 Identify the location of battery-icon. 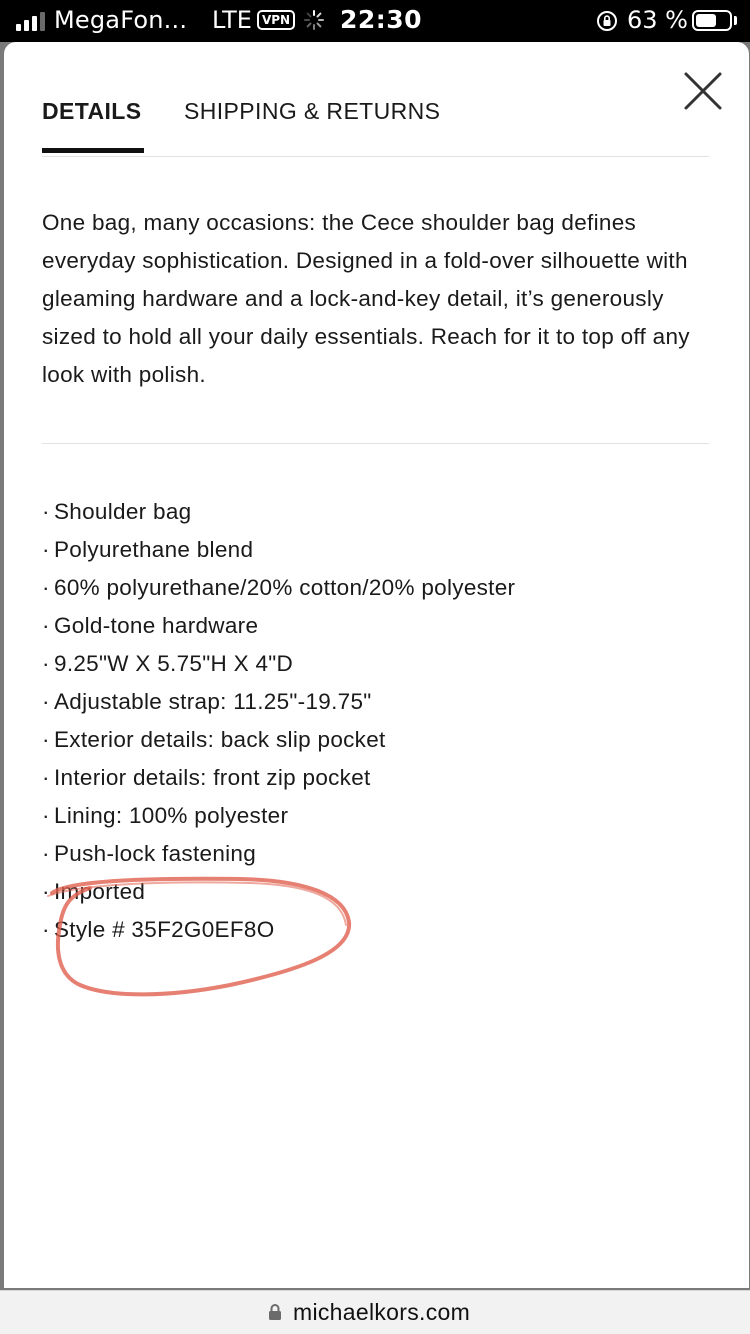
(712, 20).